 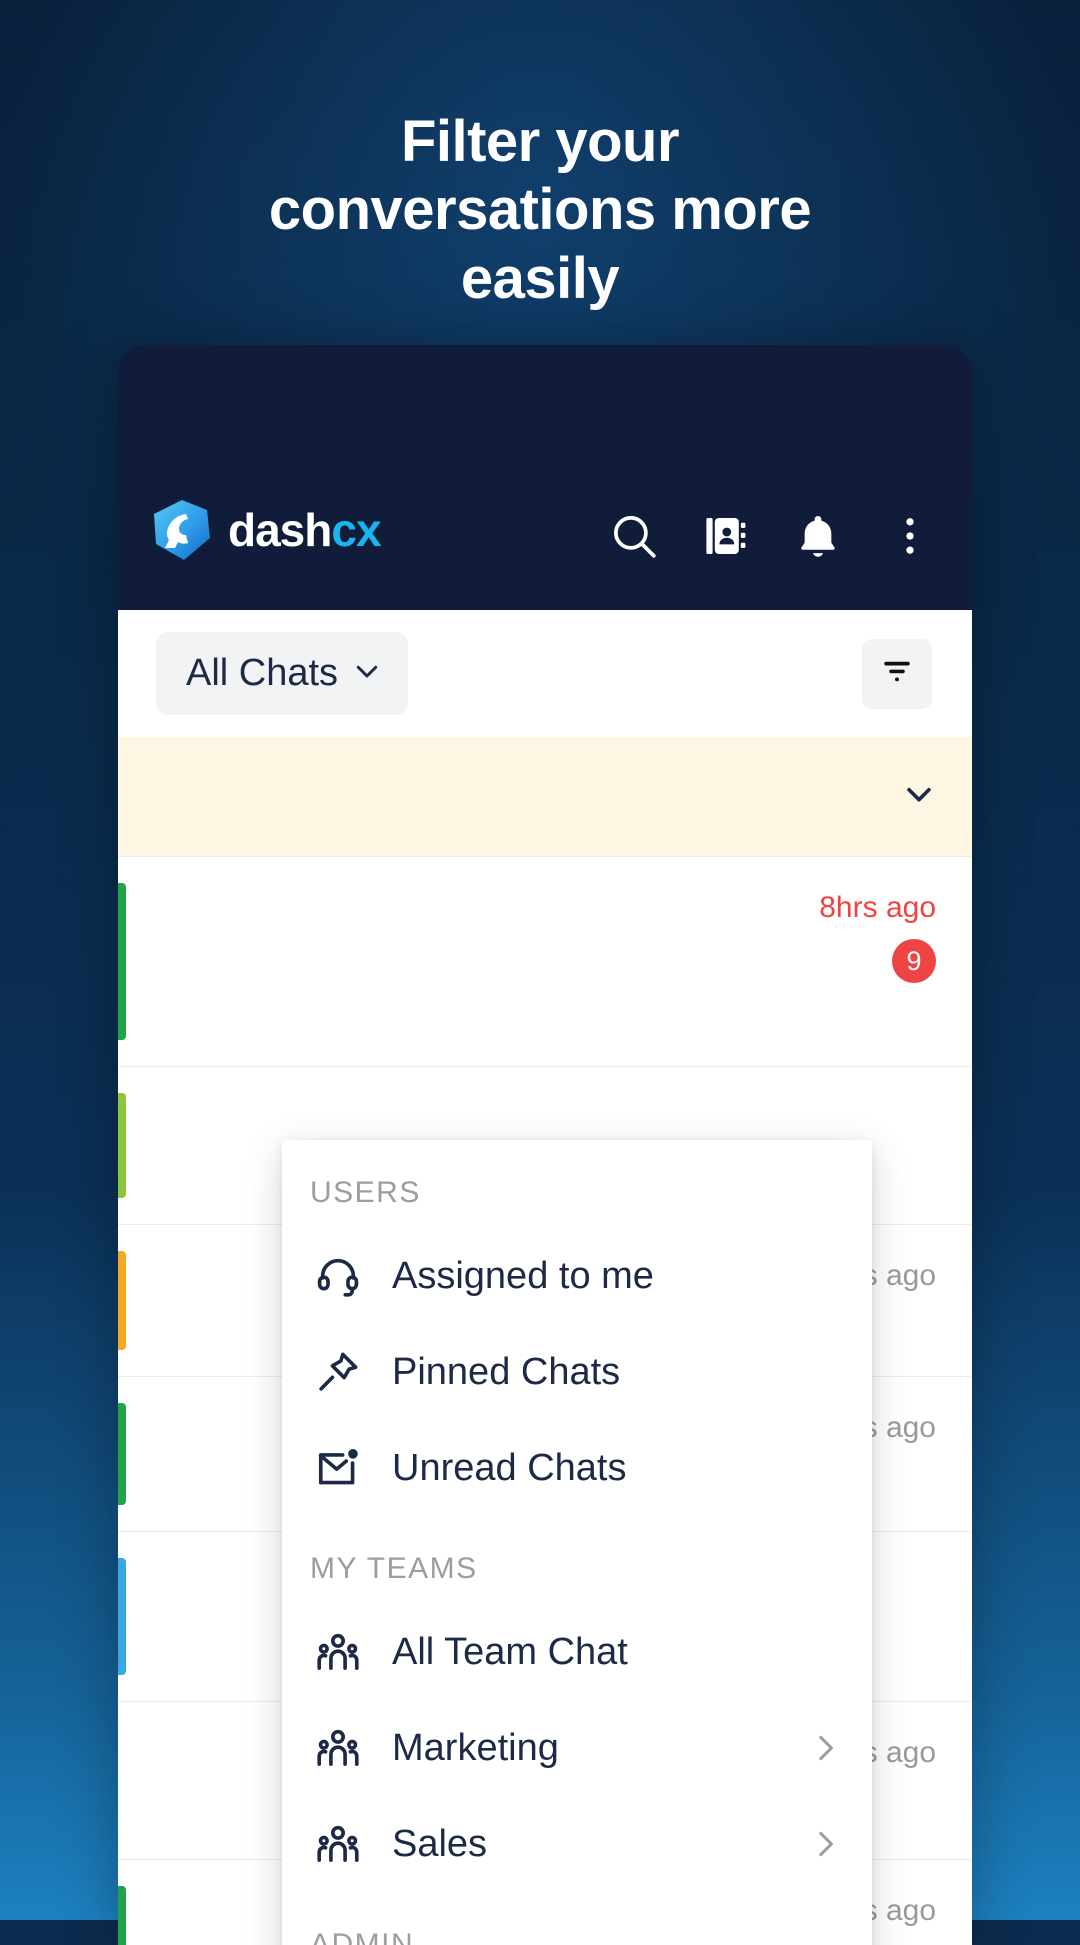 What do you see at coordinates (475, 1747) in the screenshot?
I see `menu-item-label: Marketing` at bounding box center [475, 1747].